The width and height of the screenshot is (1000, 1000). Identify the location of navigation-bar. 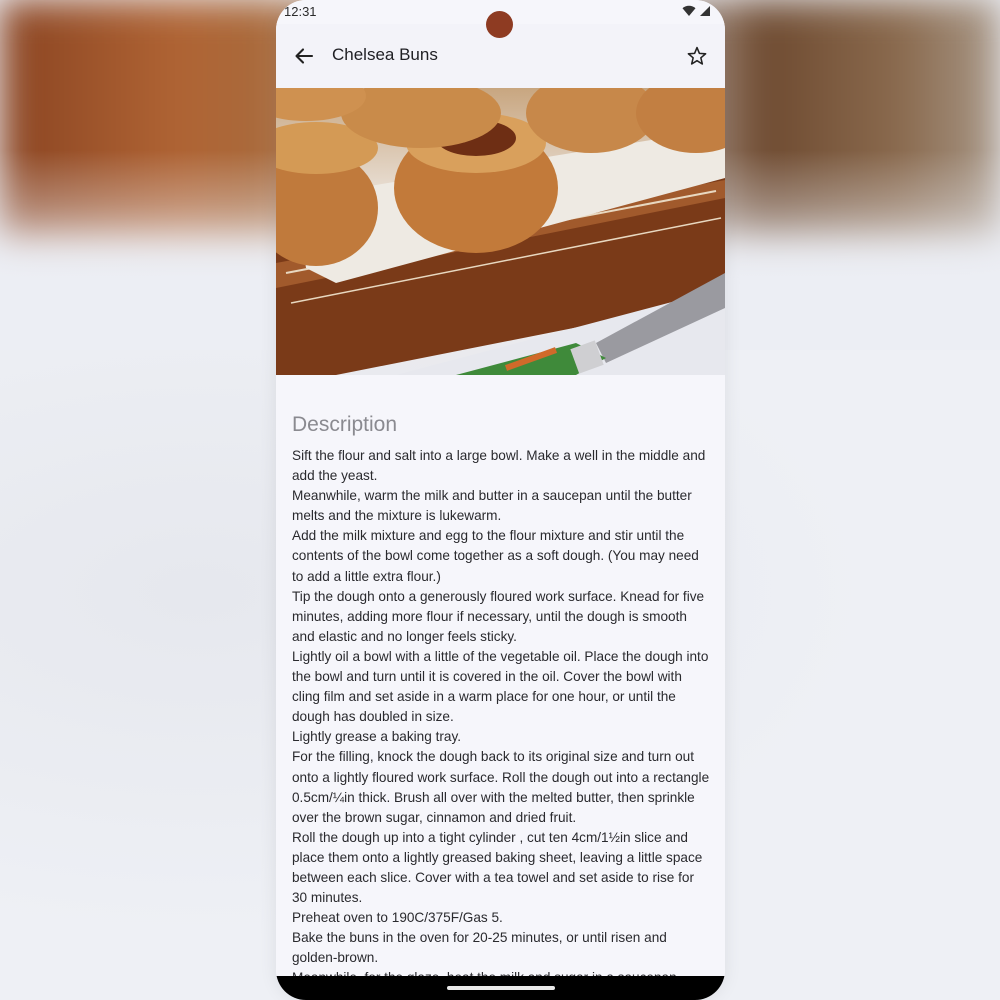
(500, 988).